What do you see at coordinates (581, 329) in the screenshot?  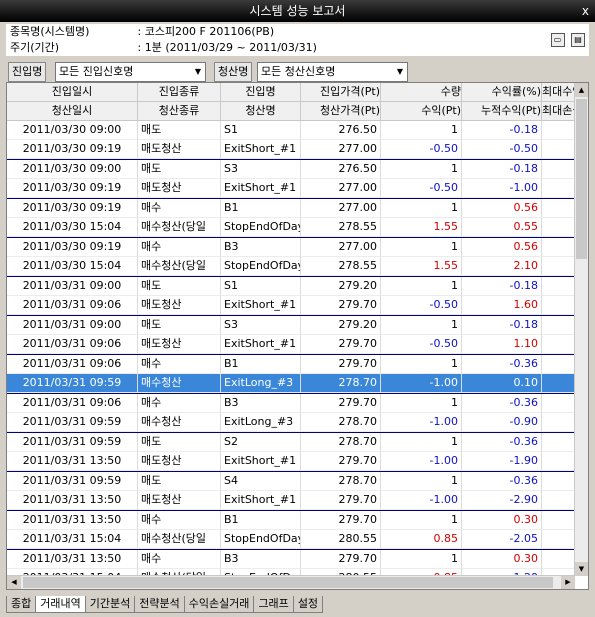 I see `vertical-scrollbar: ▲ ▼` at bounding box center [581, 329].